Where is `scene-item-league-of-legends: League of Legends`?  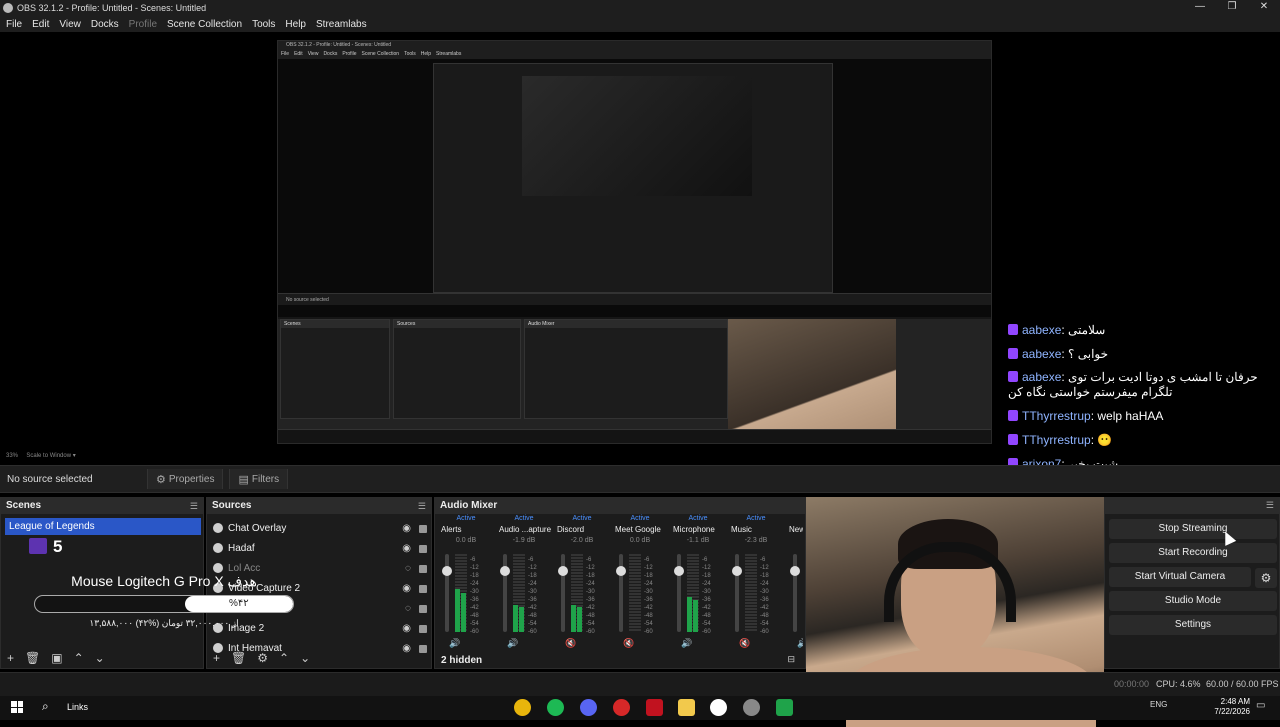
scene-item-league-of-legends: League of Legends is located at coordinates (103, 526).